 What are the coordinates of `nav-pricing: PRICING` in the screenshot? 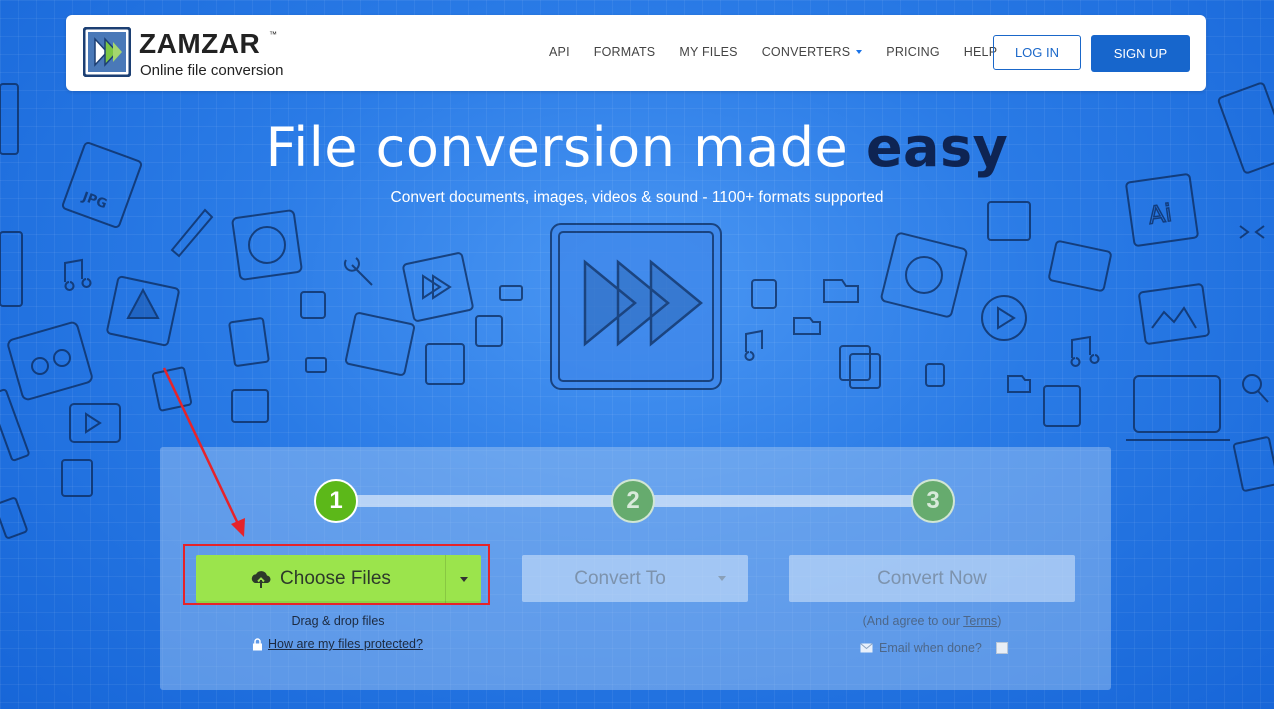 It's located at (913, 52).